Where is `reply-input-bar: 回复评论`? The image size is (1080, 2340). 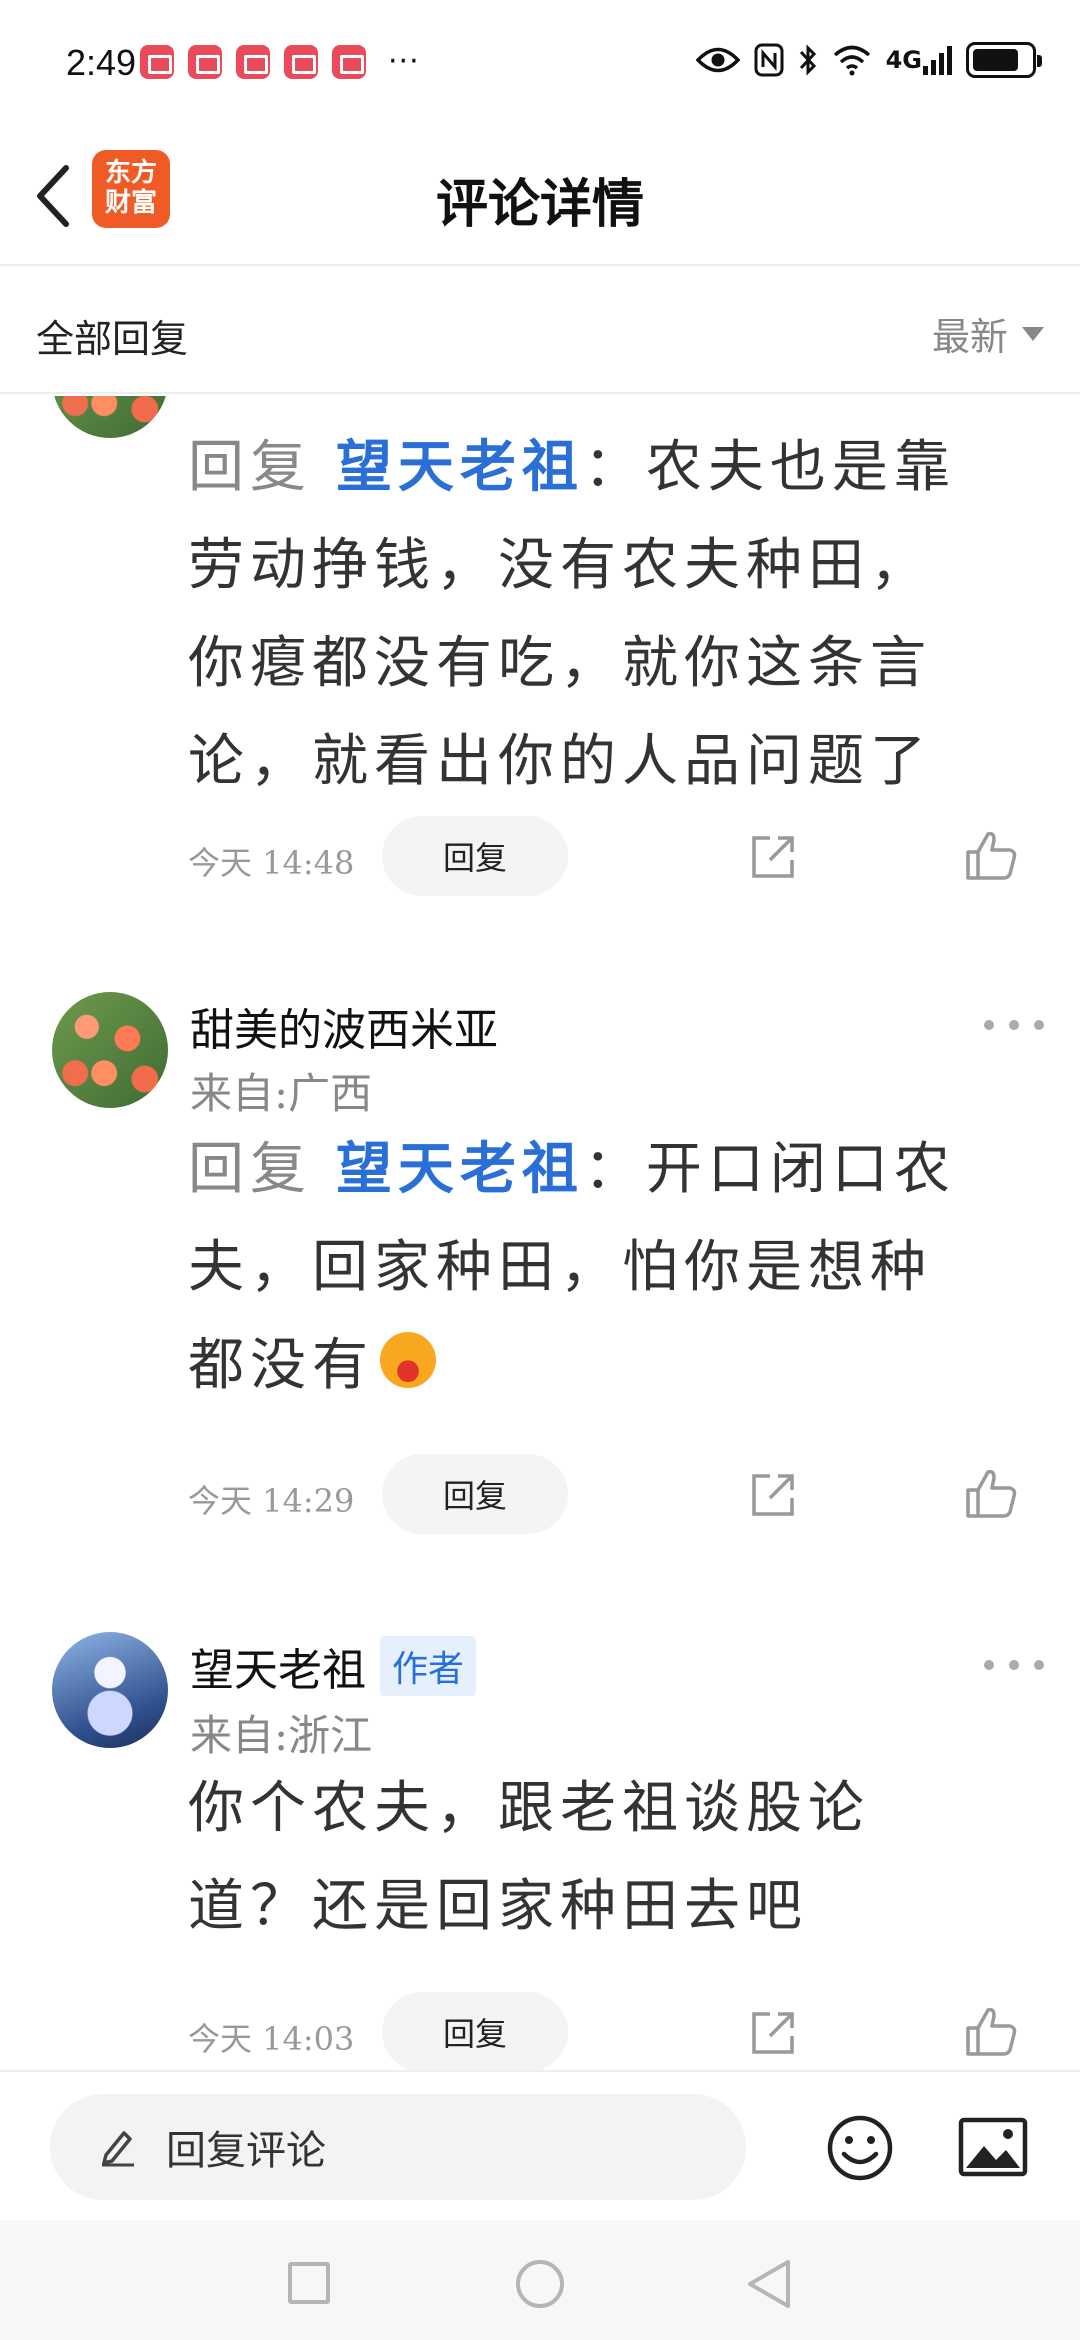
reply-input-bar: 回复评论 is located at coordinates (540, 2145).